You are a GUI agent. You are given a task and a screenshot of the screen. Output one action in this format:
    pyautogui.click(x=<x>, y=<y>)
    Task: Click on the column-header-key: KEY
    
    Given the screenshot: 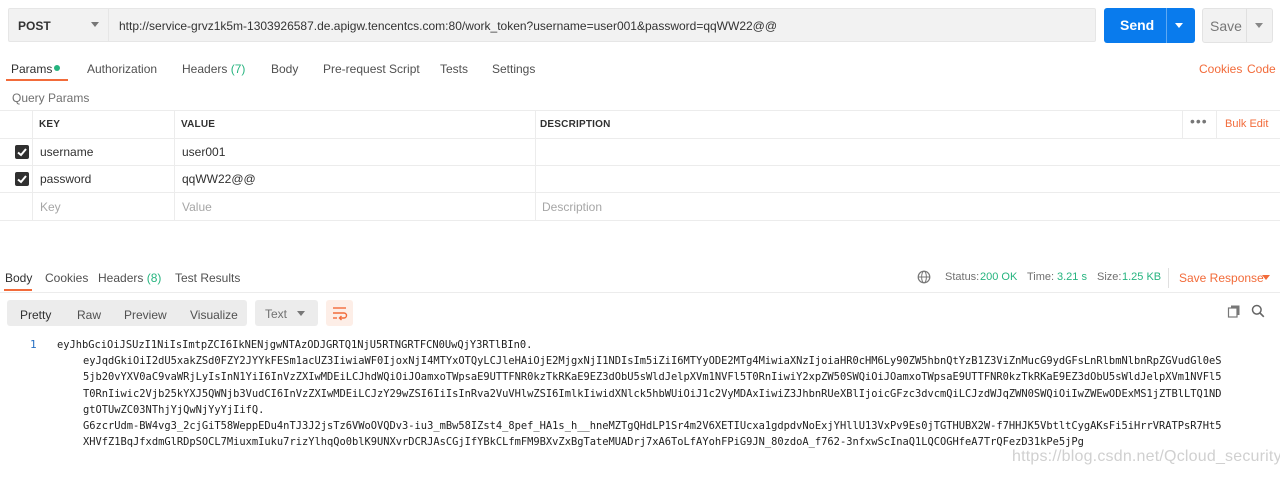 What is the action you would take?
    pyautogui.click(x=50, y=124)
    